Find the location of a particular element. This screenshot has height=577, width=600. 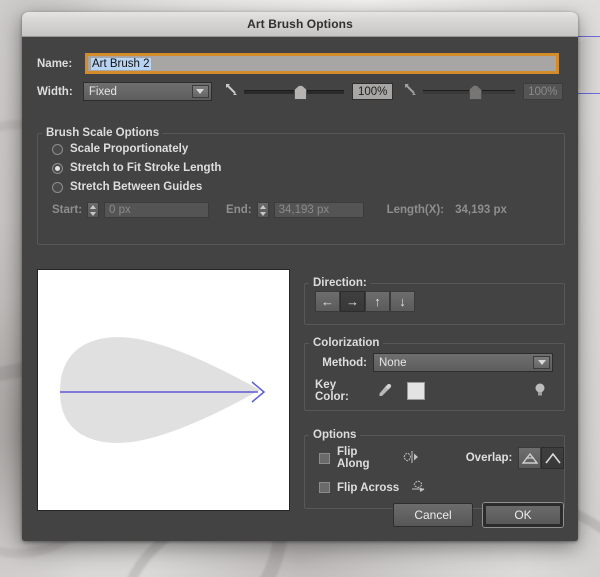

name-label: Name: is located at coordinates (55, 63).